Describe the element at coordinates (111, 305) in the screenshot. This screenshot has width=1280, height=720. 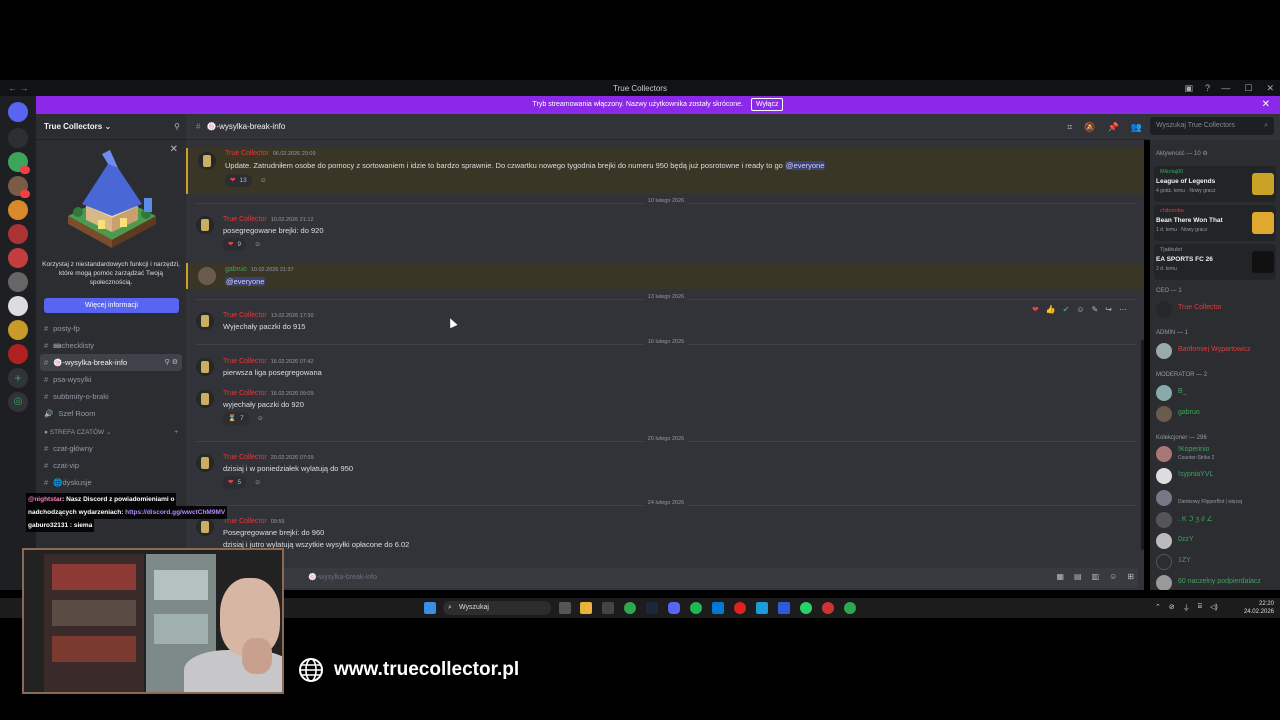
I see `more-info-button: Więcej informacji` at that location.